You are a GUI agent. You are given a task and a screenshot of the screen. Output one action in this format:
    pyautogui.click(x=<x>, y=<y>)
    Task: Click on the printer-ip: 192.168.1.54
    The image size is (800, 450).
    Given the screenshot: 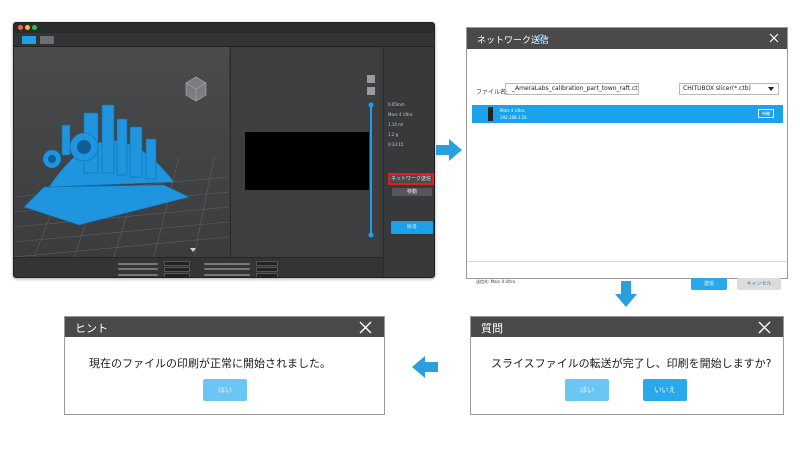 What is the action you would take?
    pyautogui.click(x=513, y=117)
    